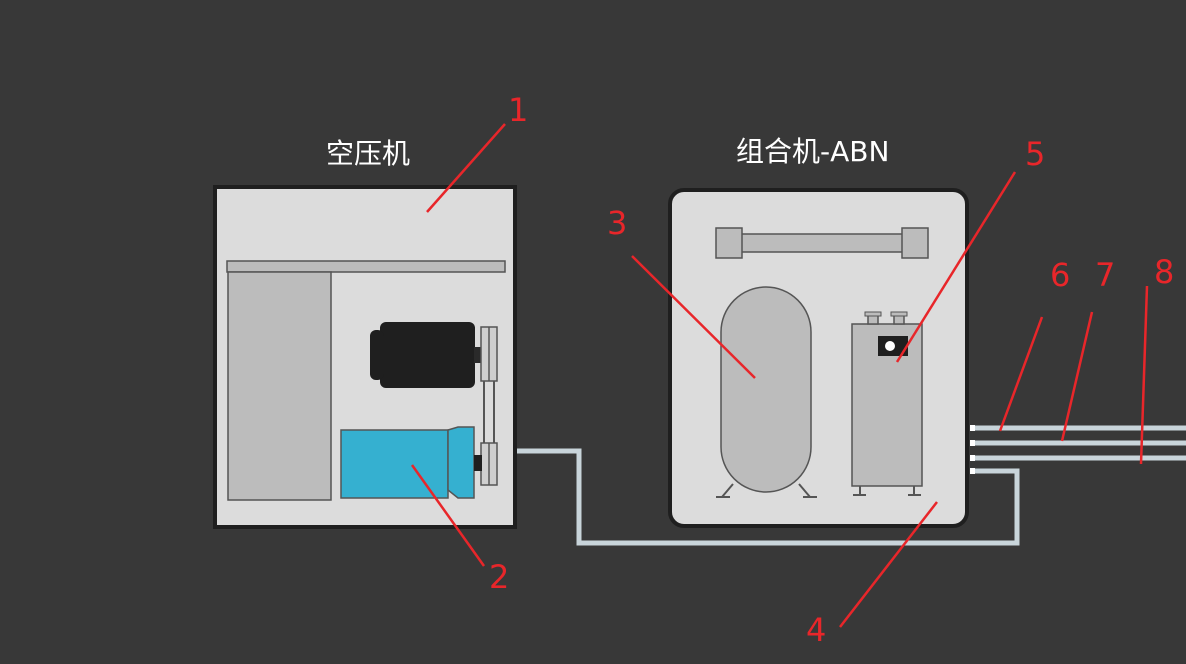 This screenshot has width=1186, height=664. Describe the element at coordinates (890, 346) in the screenshot. I see `dryer-indicator-light` at that location.